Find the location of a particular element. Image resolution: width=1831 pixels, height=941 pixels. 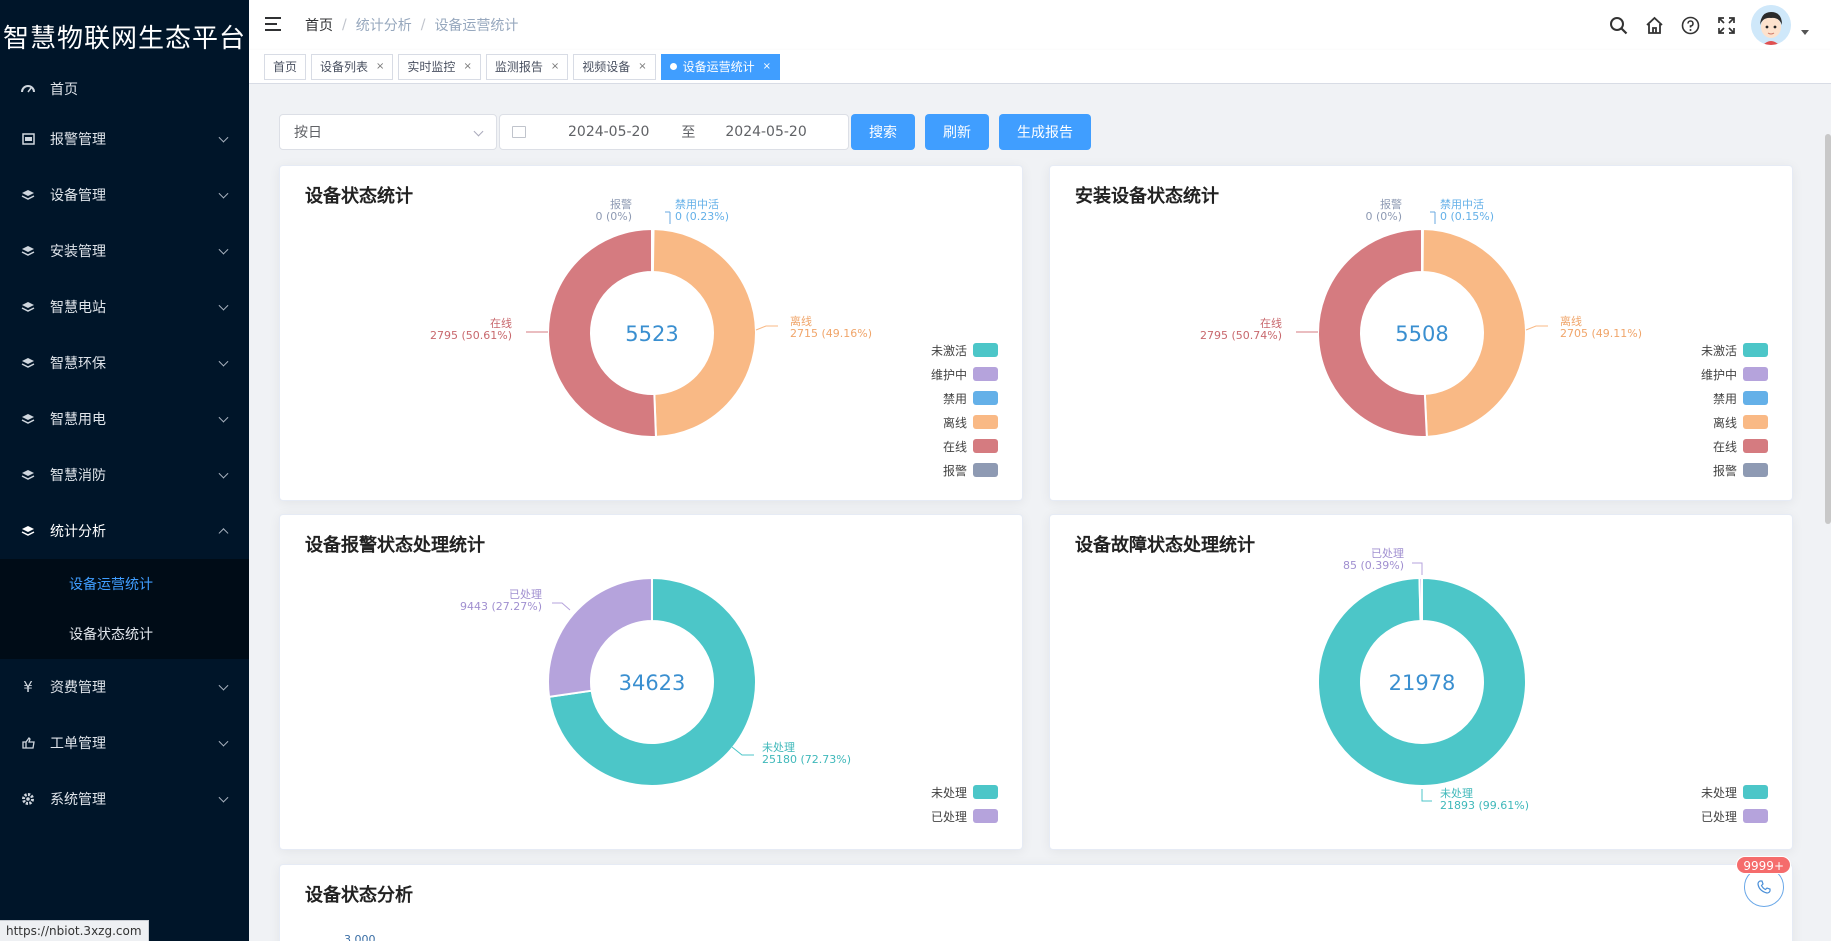

sidebar-item-electricity: 智慧用电 is located at coordinates (124, 419).